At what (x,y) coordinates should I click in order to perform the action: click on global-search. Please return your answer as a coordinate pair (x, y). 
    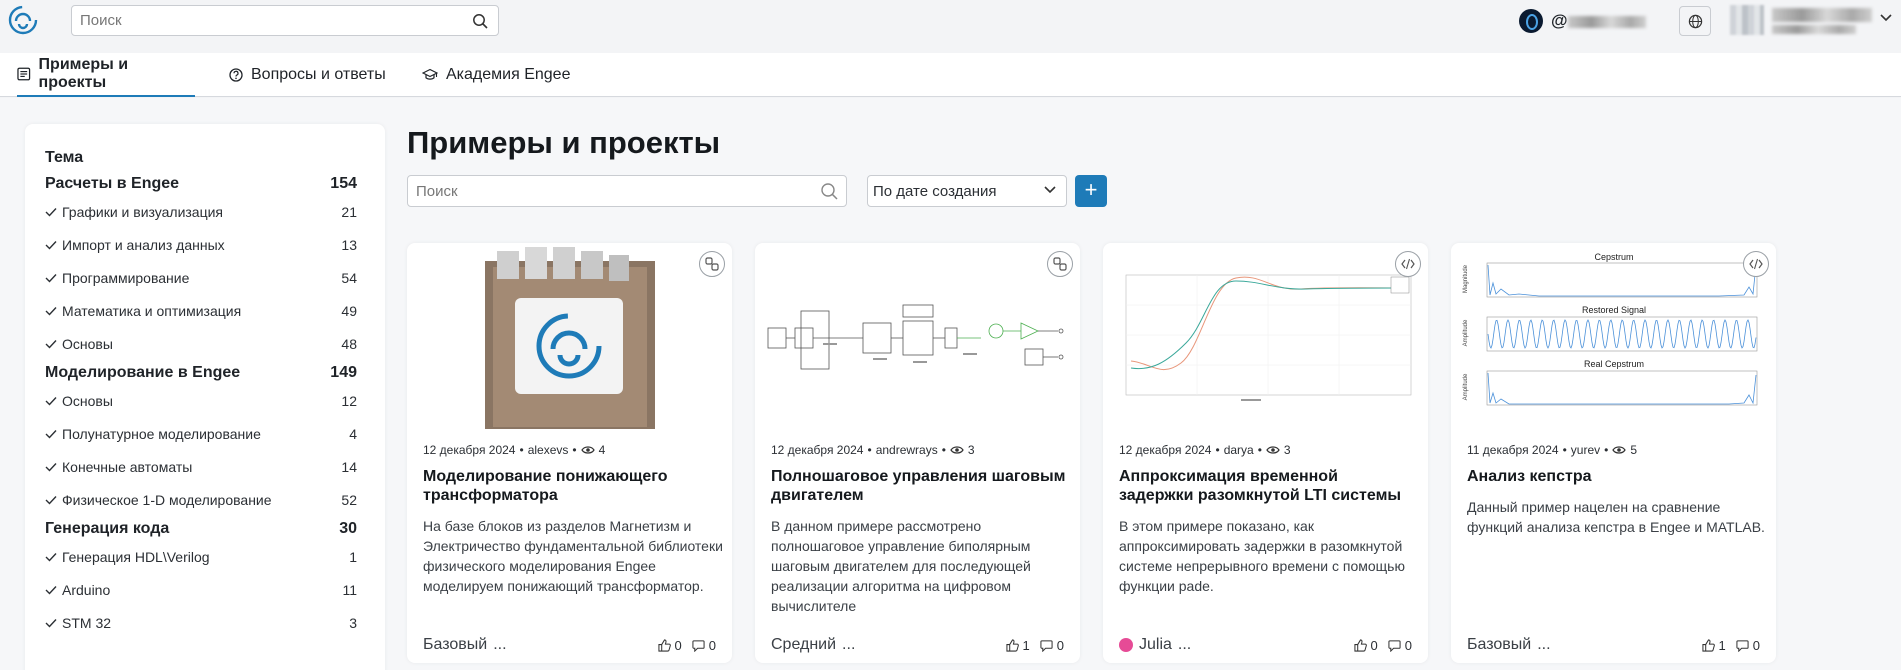
    Looking at the image, I should click on (285, 20).